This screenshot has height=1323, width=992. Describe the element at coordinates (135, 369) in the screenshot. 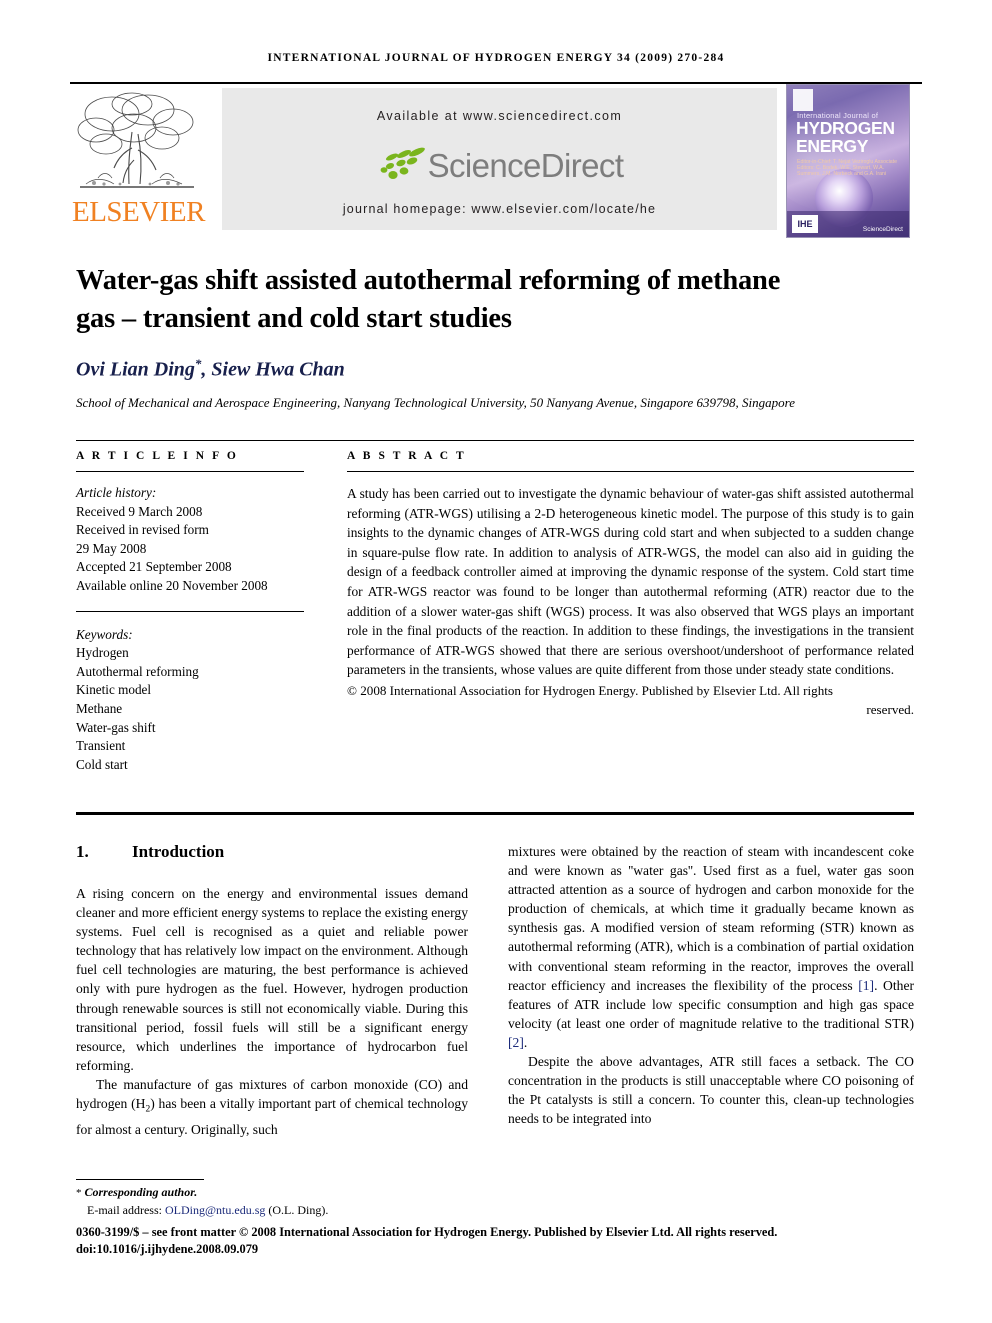

I see `author-primary: Ovi Lian Ding` at that location.